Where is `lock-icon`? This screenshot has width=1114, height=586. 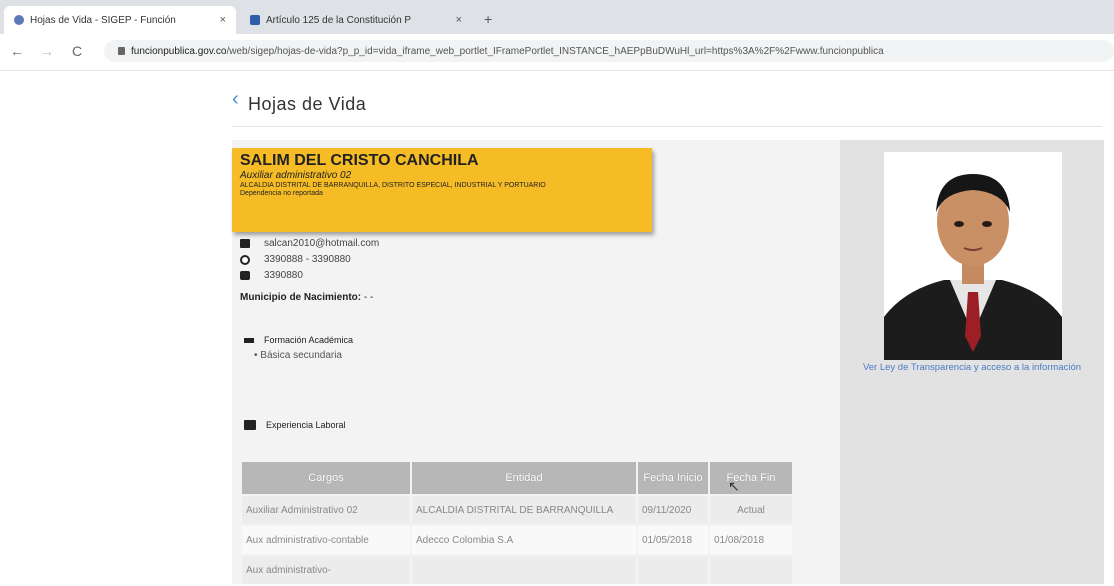 lock-icon is located at coordinates (121, 51).